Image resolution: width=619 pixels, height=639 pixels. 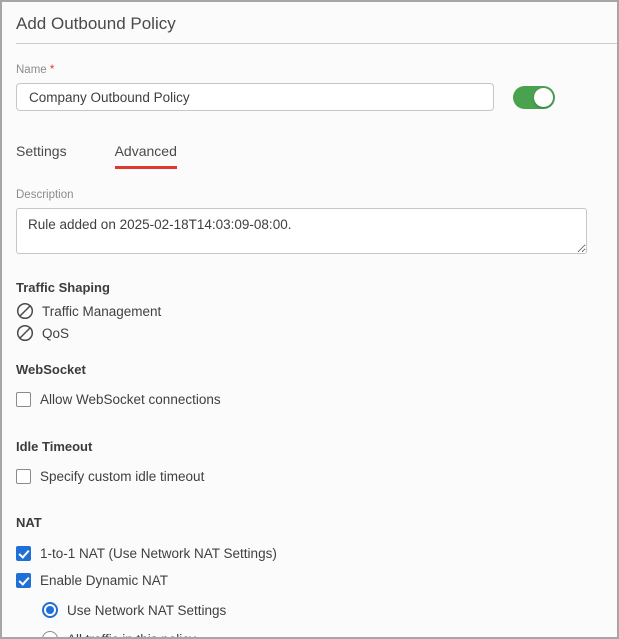 What do you see at coordinates (23, 580) in the screenshot?
I see `enable-dynamic-nat-checkbox` at bounding box center [23, 580].